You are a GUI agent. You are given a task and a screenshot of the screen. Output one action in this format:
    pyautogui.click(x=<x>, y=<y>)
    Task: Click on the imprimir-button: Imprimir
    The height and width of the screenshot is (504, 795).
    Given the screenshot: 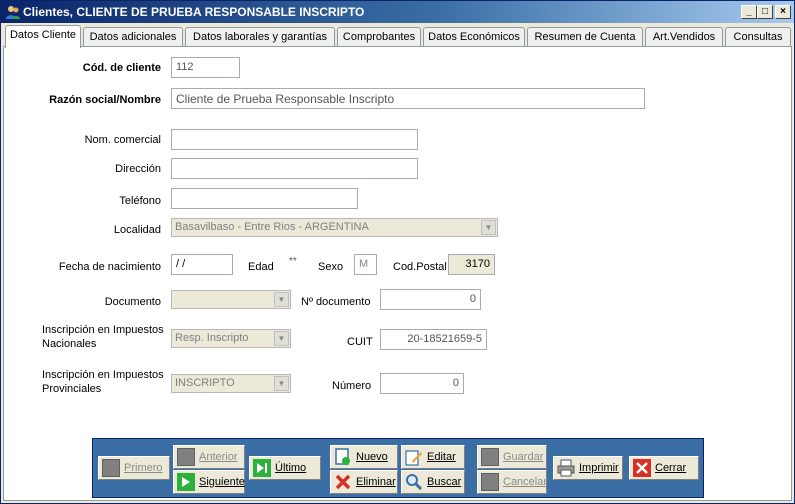 What is the action you would take?
    pyautogui.click(x=588, y=468)
    